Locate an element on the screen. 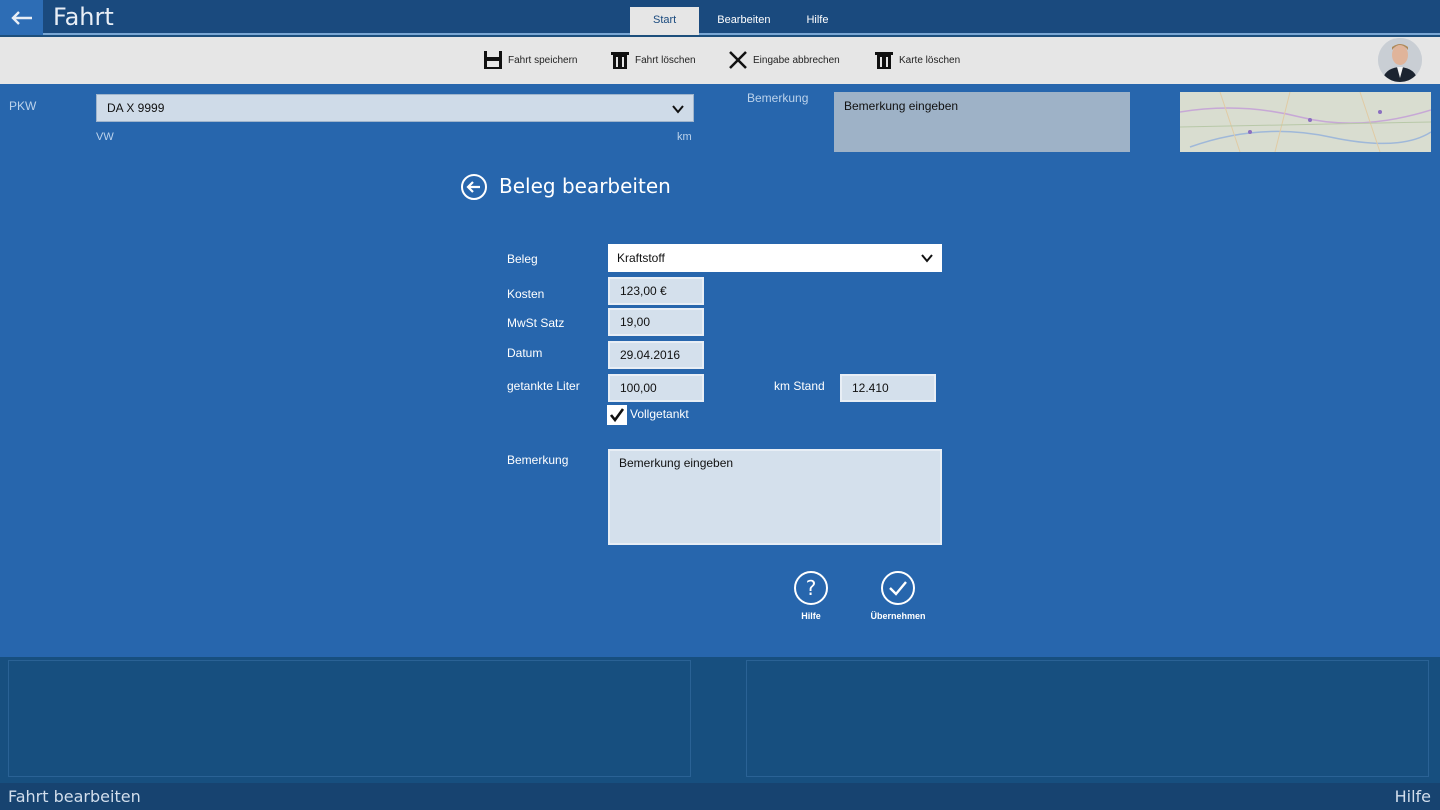 This screenshot has width=1440, height=810. mwst-label: MwSt Satz is located at coordinates (536, 323).